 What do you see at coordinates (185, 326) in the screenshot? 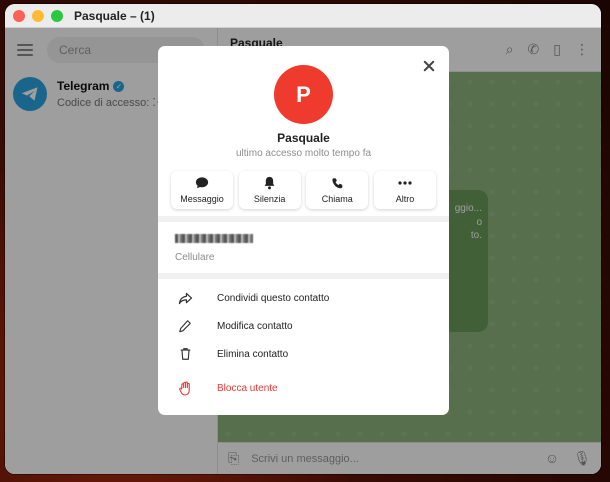
I see `pencil-icon` at bounding box center [185, 326].